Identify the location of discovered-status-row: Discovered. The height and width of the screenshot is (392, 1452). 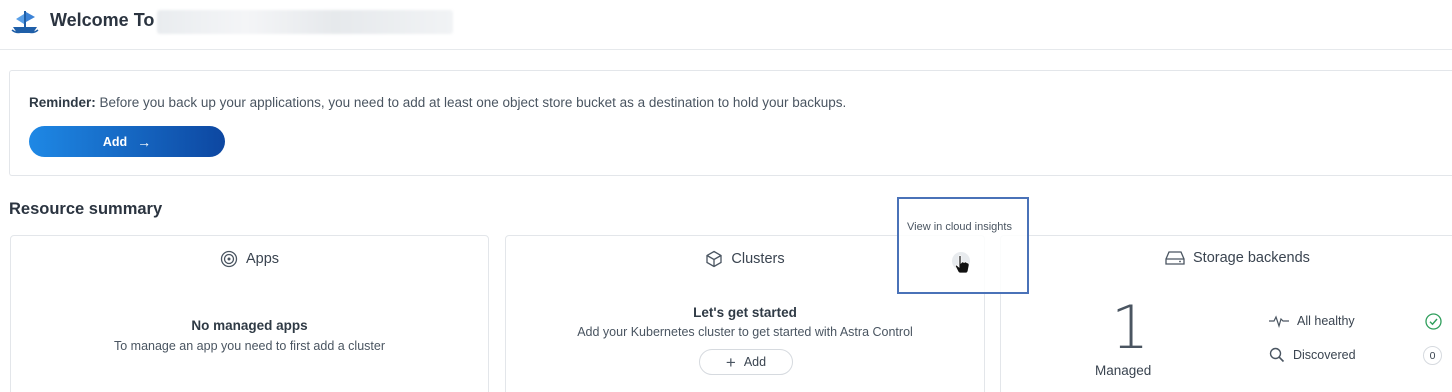
(1312, 355).